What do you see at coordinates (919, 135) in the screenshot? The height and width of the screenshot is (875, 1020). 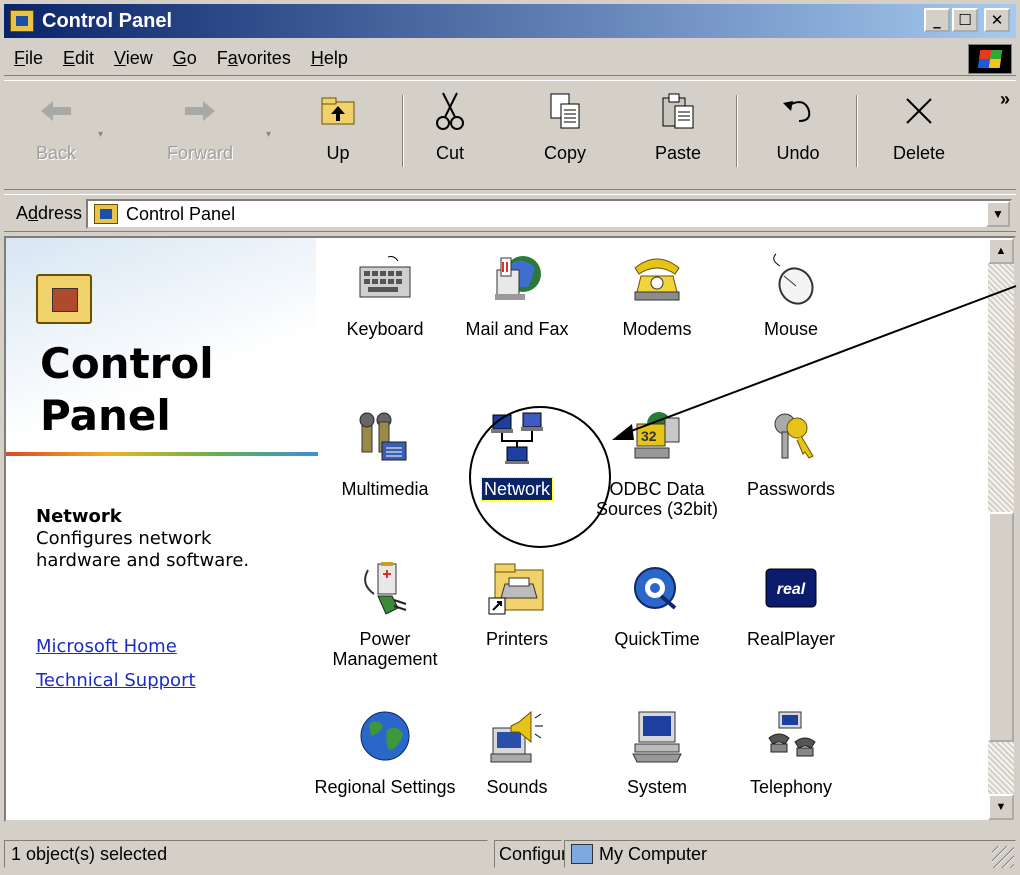 I see `delete-button: Delete` at bounding box center [919, 135].